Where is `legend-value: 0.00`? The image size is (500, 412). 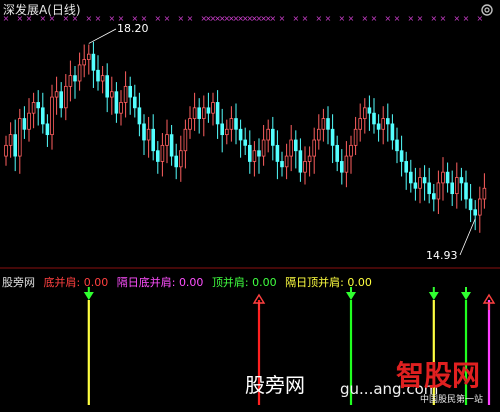 legend-value: 0.00 is located at coordinates (191, 282).